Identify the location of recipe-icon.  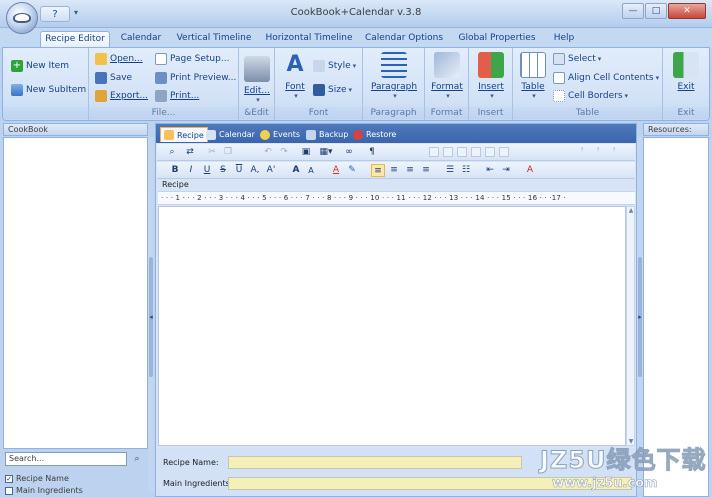
(169, 135).